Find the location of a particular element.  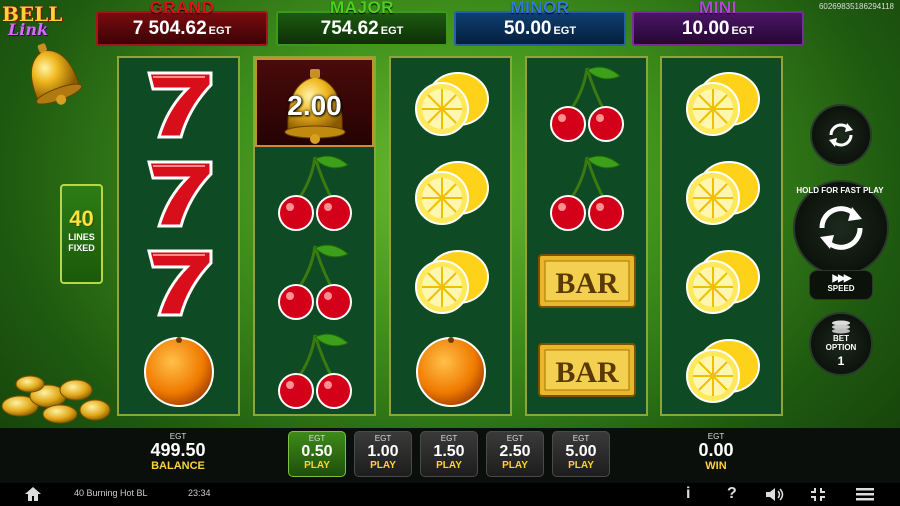

lines-fixed-badge: 40 LINES FIXED is located at coordinates (81, 234).